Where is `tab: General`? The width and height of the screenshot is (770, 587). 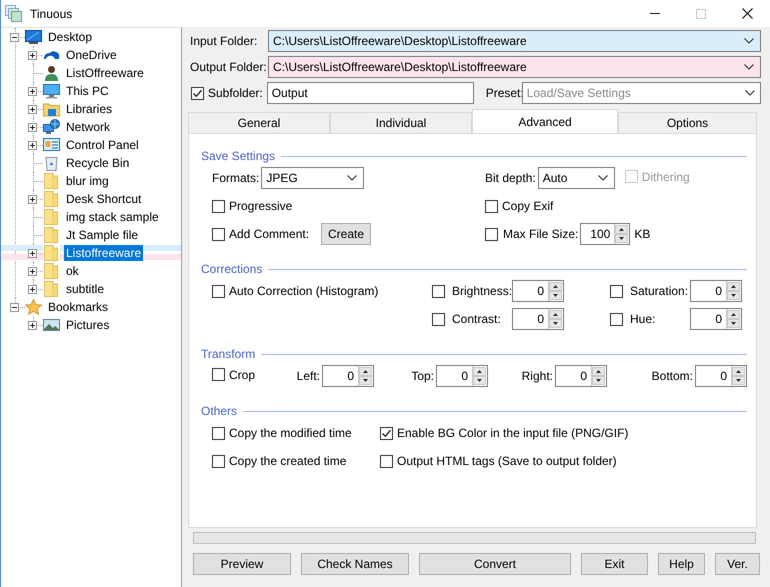 tab: General is located at coordinates (259, 122).